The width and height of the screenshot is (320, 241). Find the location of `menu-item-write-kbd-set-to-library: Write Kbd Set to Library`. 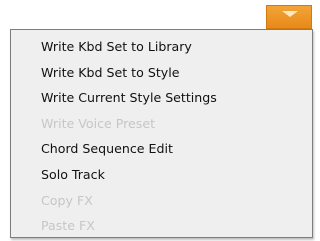

menu-item-write-kbd-set-to-library: Write Kbd Set to Library is located at coordinates (161, 47).